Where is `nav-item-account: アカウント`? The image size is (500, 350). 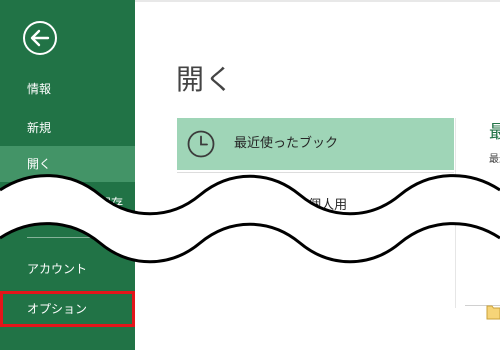 nav-item-account: アカウント is located at coordinates (67, 269).